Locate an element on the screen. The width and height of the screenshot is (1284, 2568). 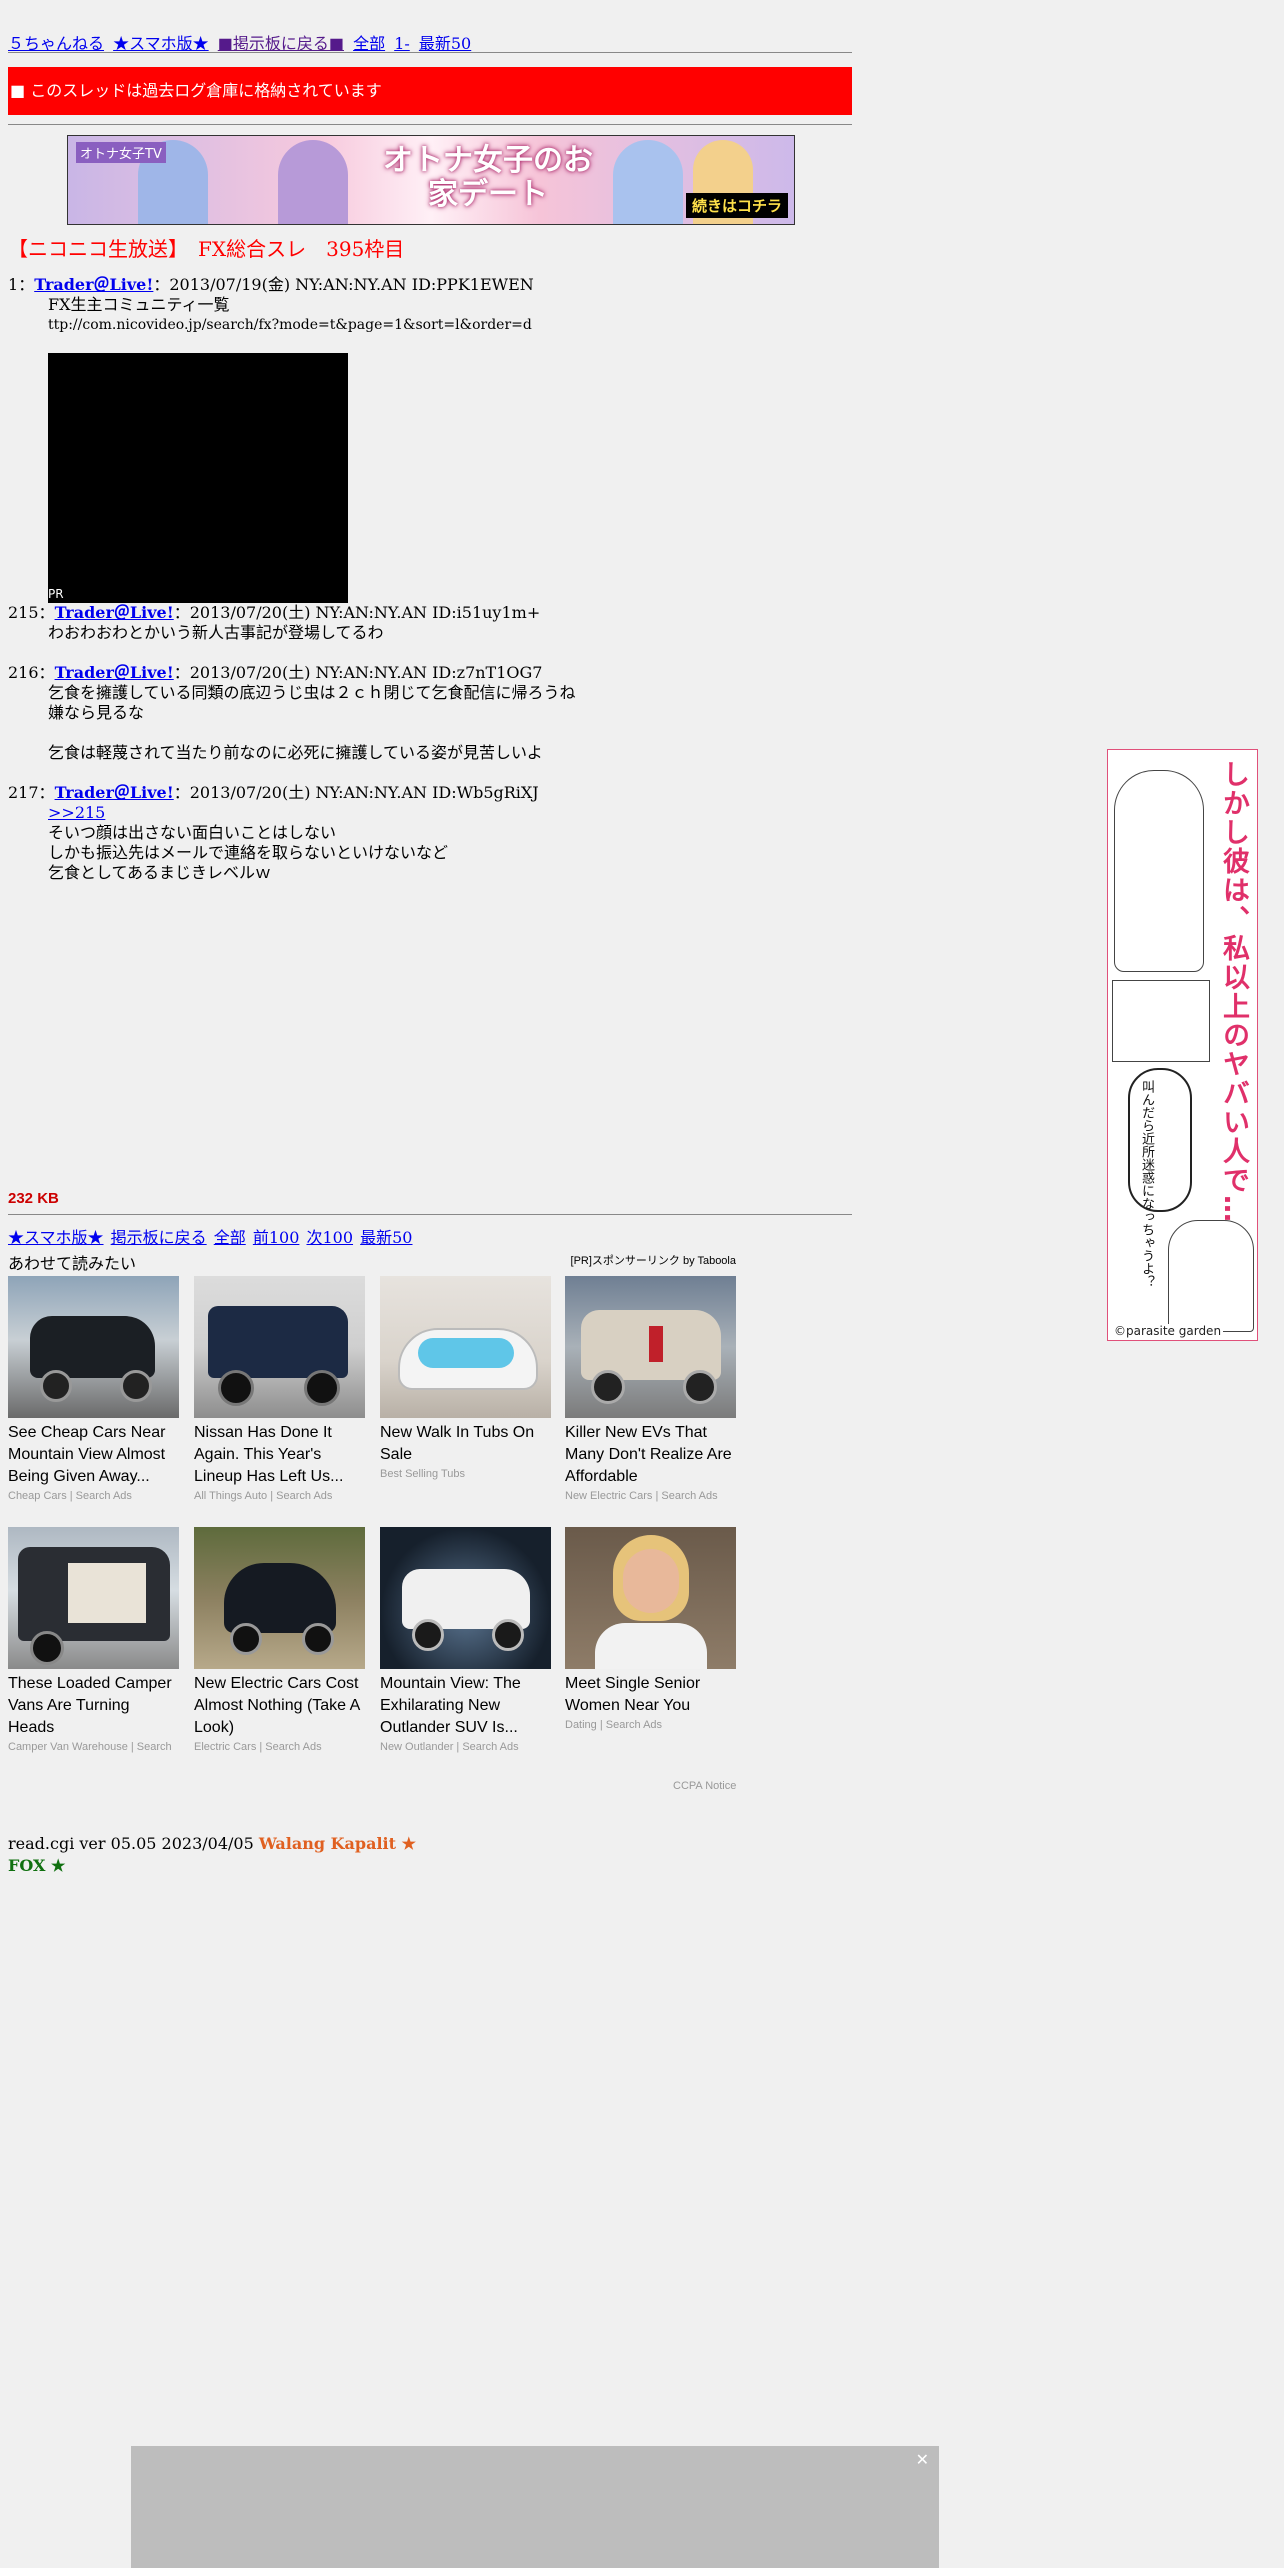
next-100-link: 次100 is located at coordinates (329, 1237).